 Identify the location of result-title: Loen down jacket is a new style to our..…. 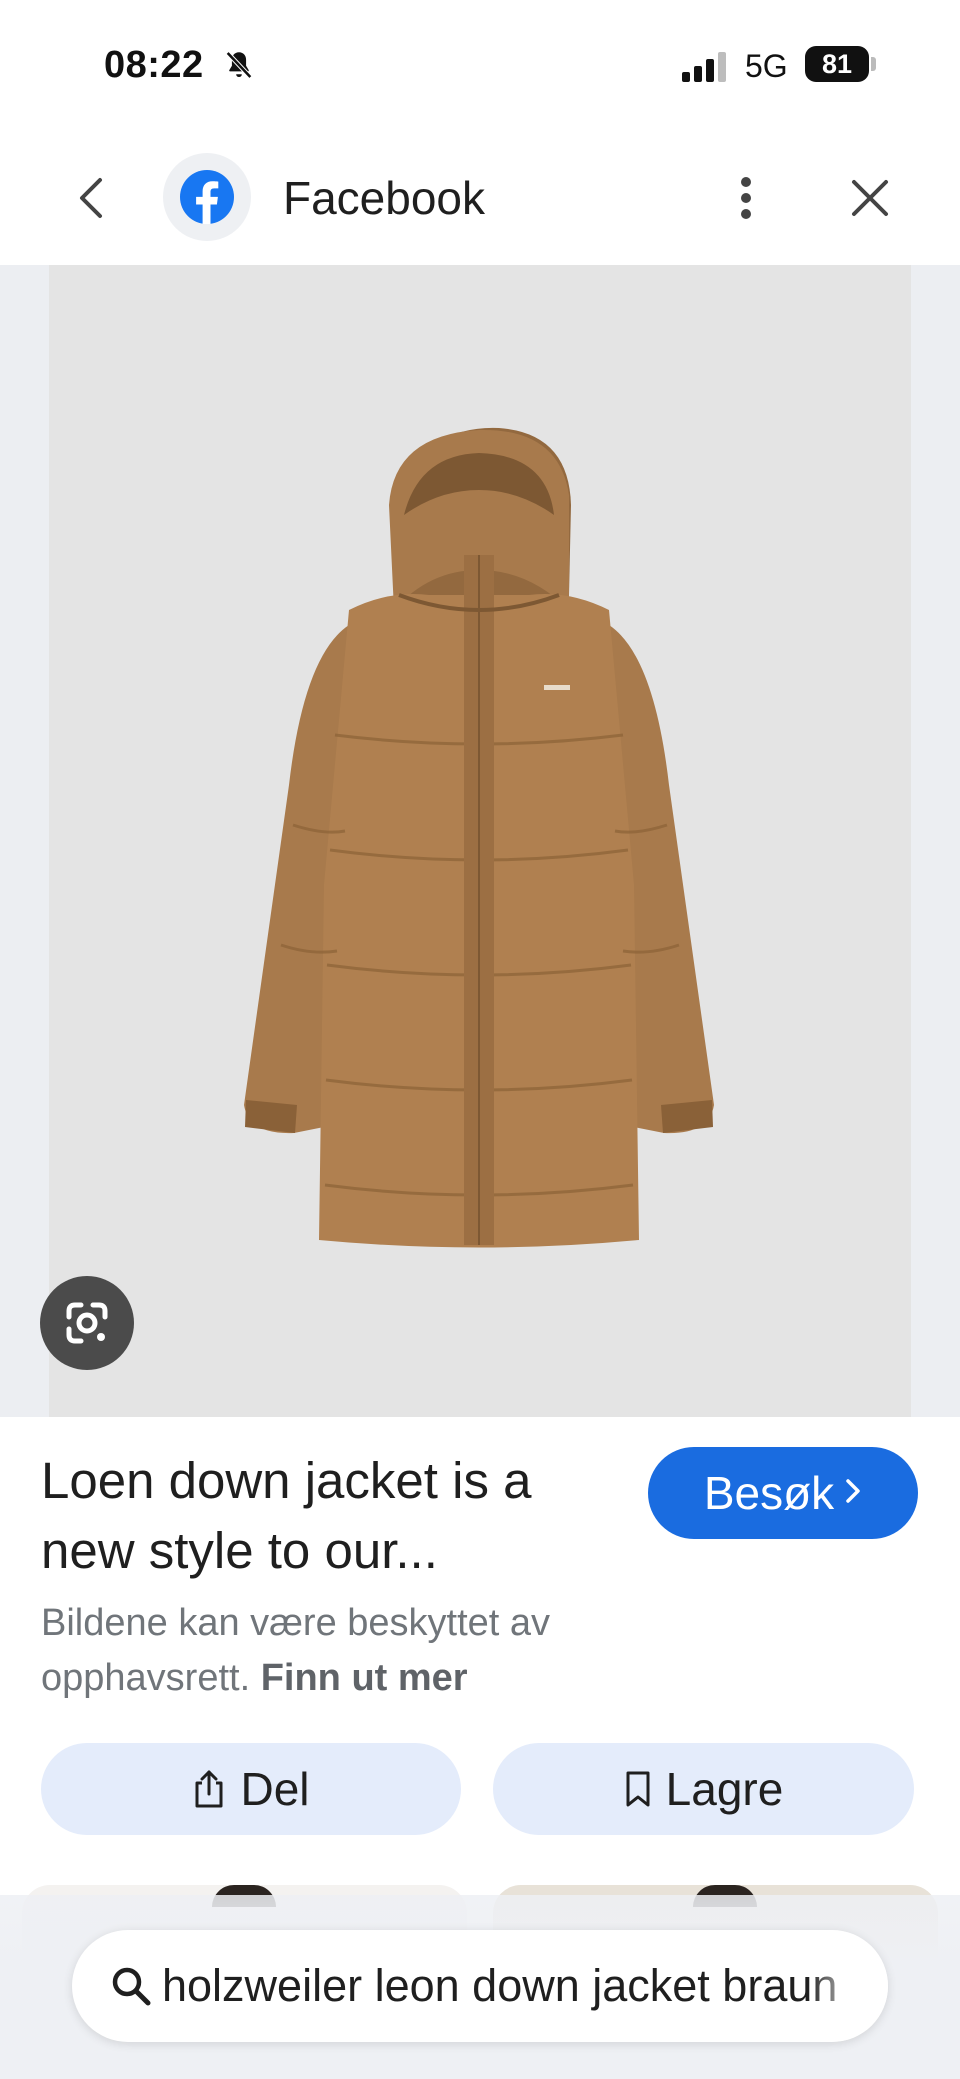
(331, 1516).